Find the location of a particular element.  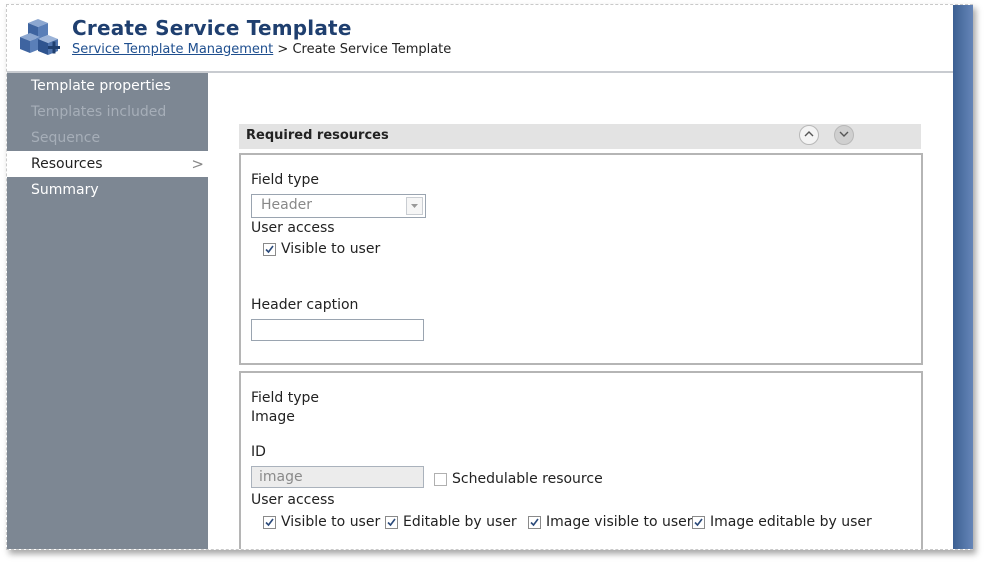

image-visible-to-user-checkbox: Image visible to user is located at coordinates (610, 522).